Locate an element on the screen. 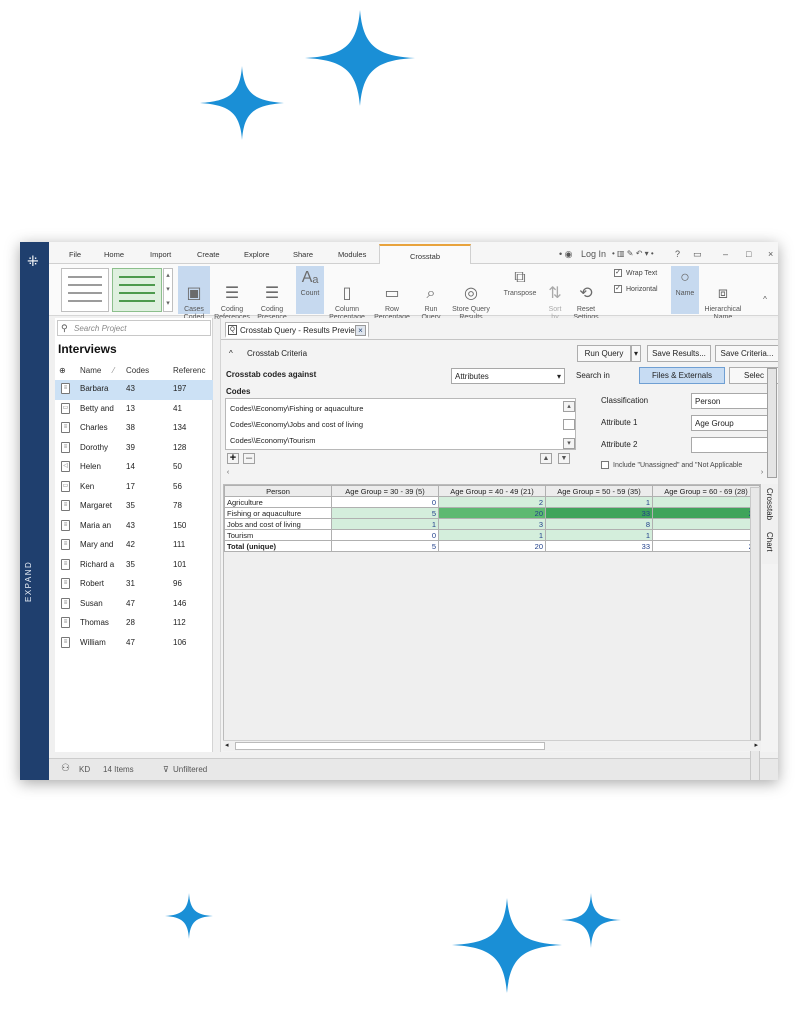 Image resolution: width=798 pixels, height=1023 pixels. close-tab-icon: × is located at coordinates (360, 330).